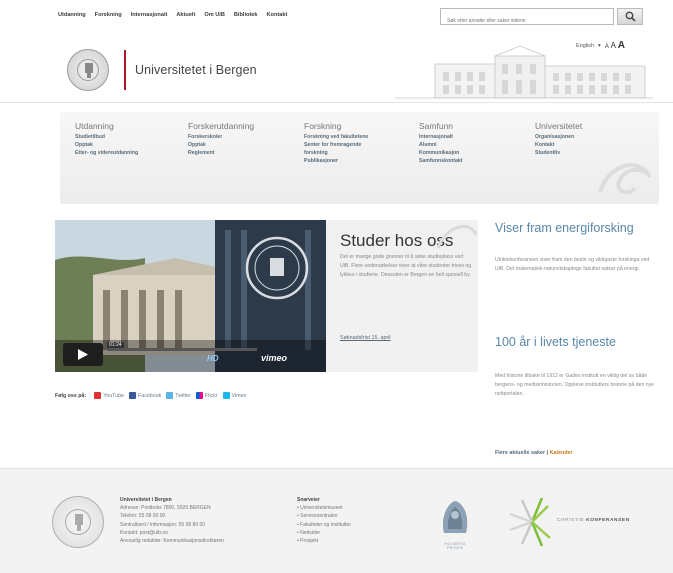 The height and width of the screenshot is (573, 673). I want to click on nav-item-om-uib: Om UiB, so click(214, 15).